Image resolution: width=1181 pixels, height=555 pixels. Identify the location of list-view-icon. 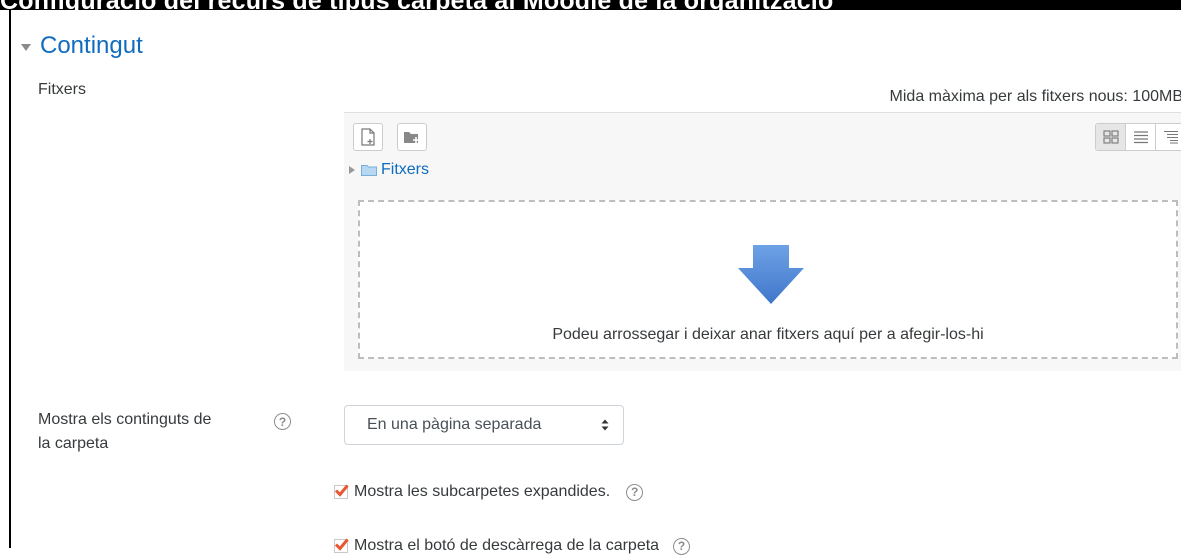
(1140, 137).